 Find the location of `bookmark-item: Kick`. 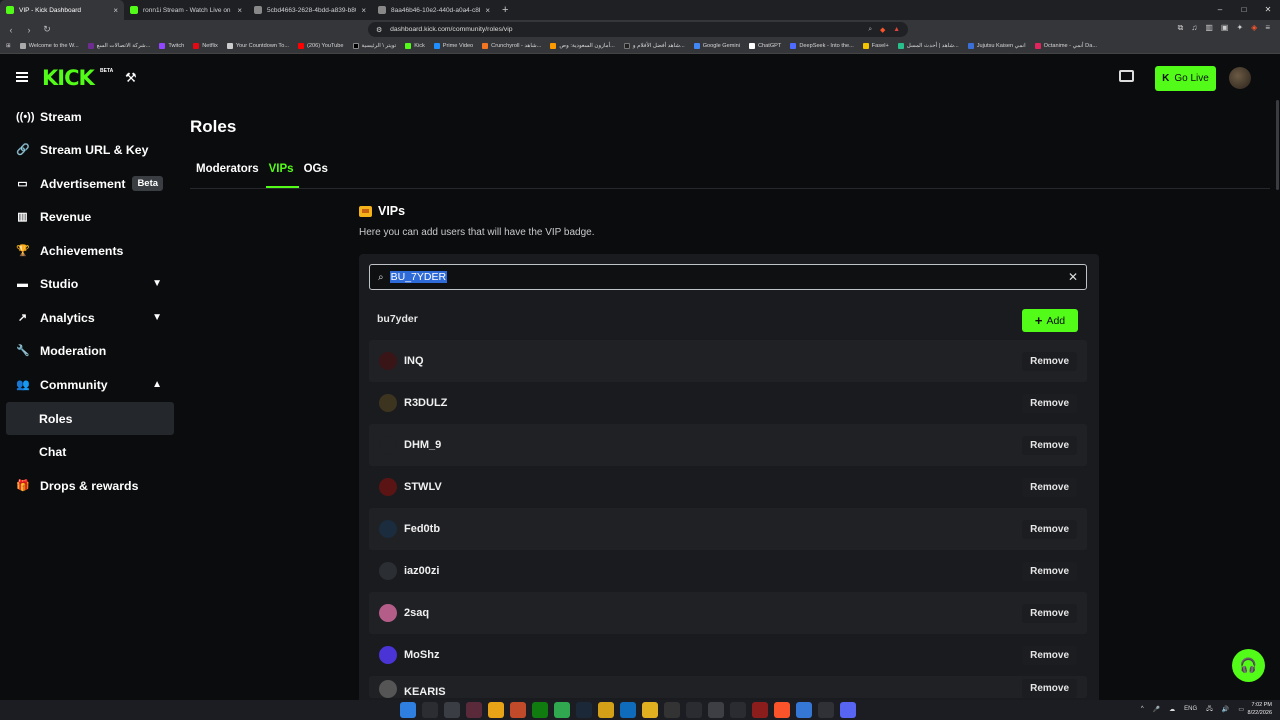

bookmark-item: Kick is located at coordinates (415, 46).